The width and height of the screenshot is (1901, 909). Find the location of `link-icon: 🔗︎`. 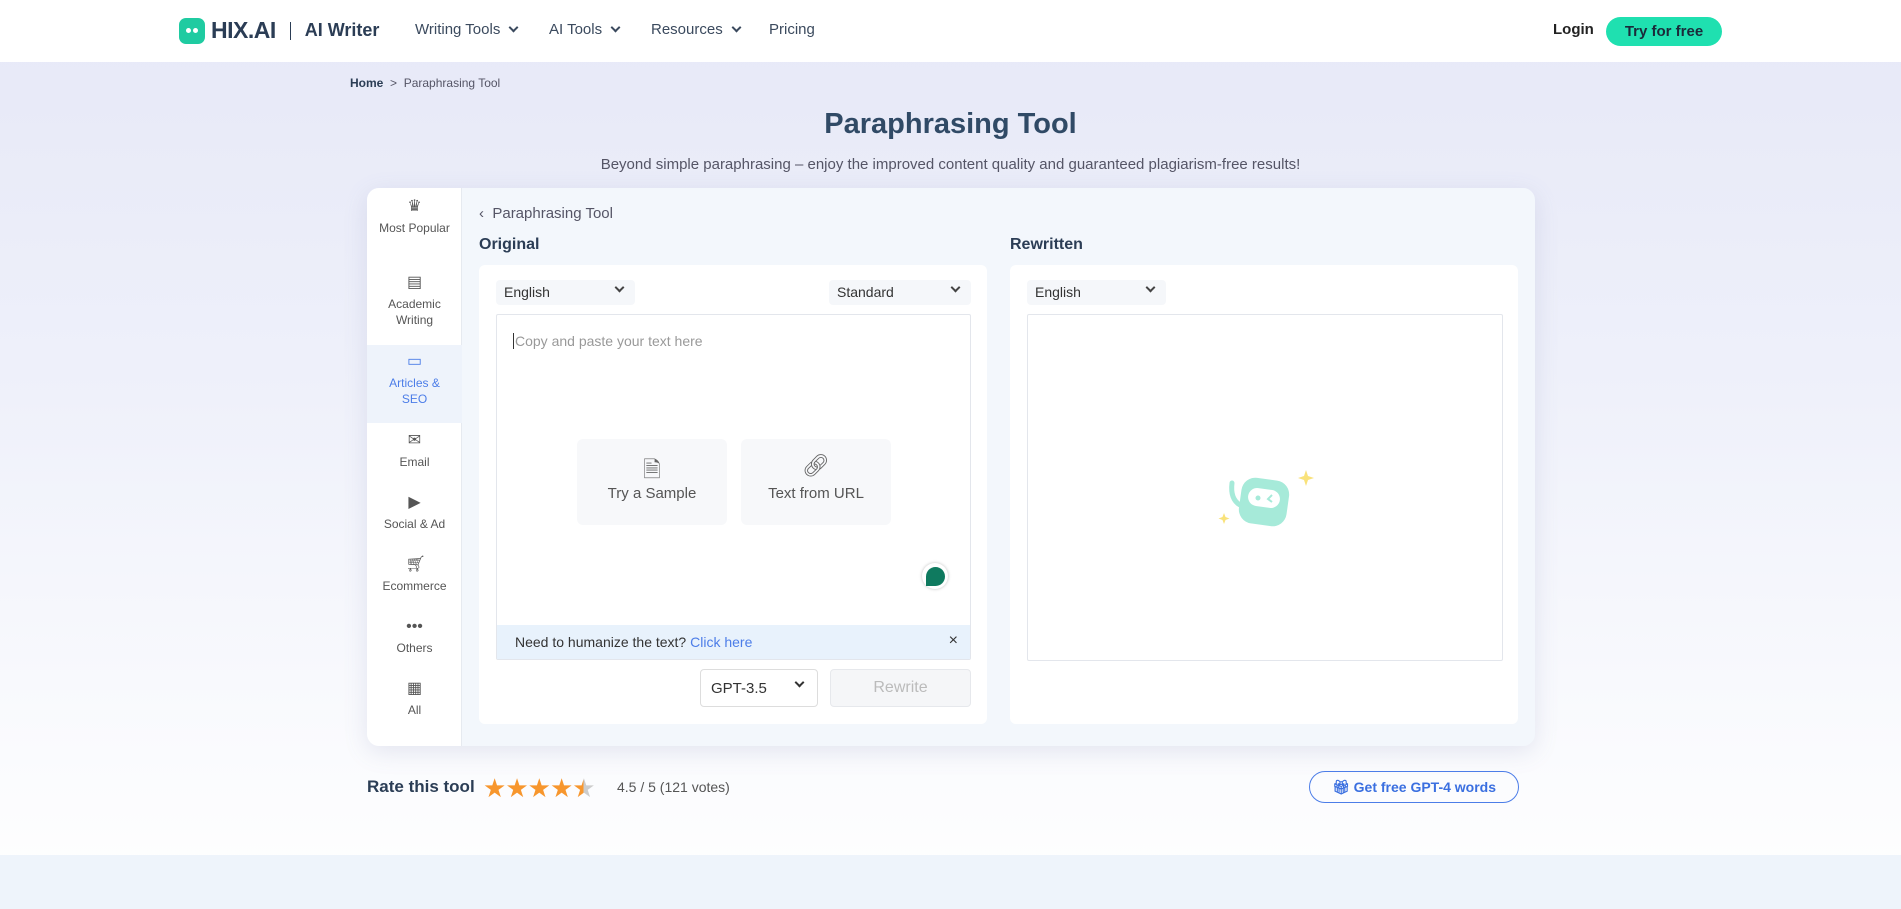

link-icon: 🔗︎ is located at coordinates (816, 465).